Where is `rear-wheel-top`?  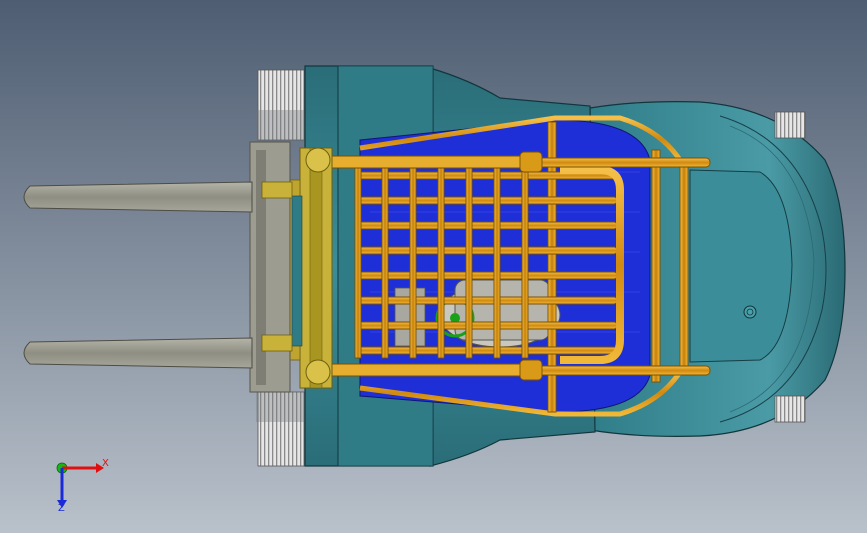 rear-wheel-top is located at coordinates (790, 125).